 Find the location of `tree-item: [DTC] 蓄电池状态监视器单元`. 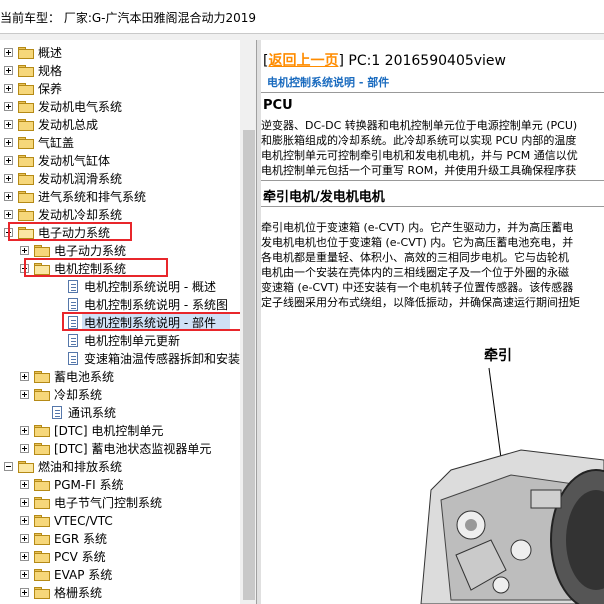

tree-item: [DTC] 蓄电池状态监视器单元 is located at coordinates (120, 449).